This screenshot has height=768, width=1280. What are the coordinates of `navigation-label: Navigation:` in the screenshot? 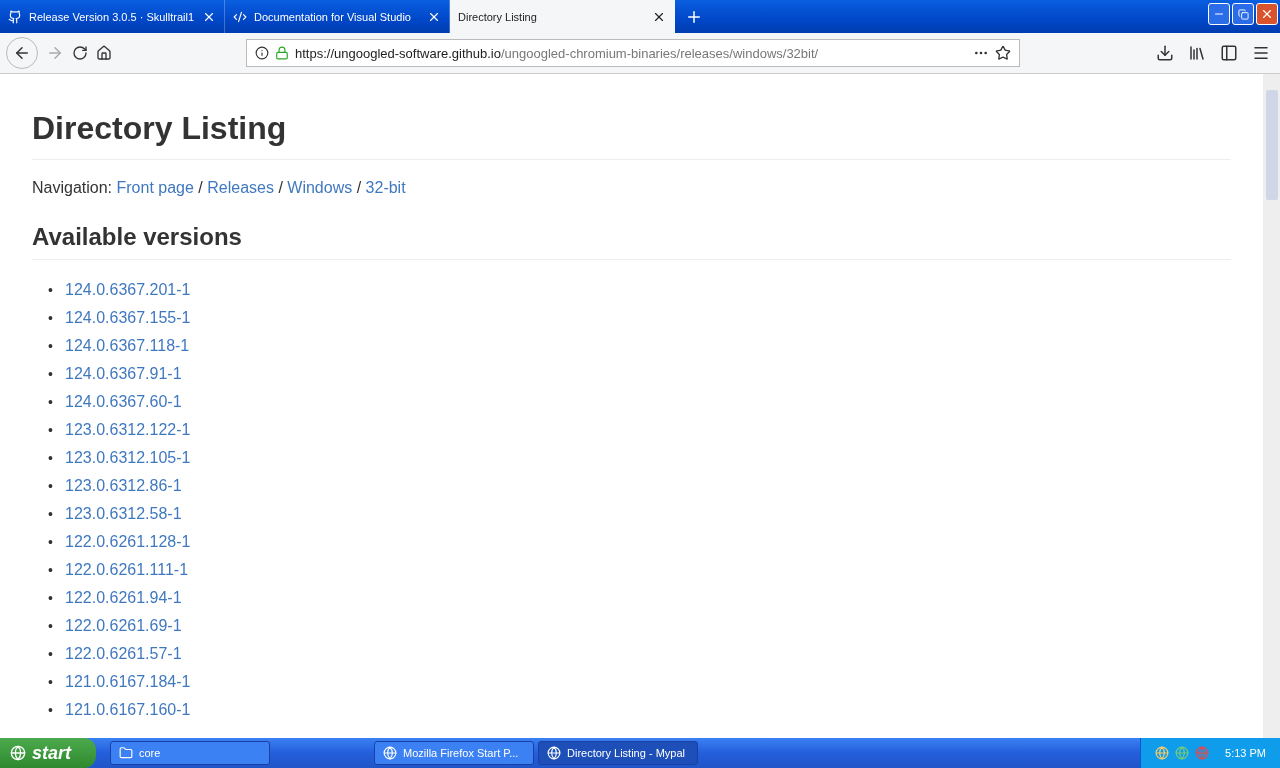 It's located at (73, 187).